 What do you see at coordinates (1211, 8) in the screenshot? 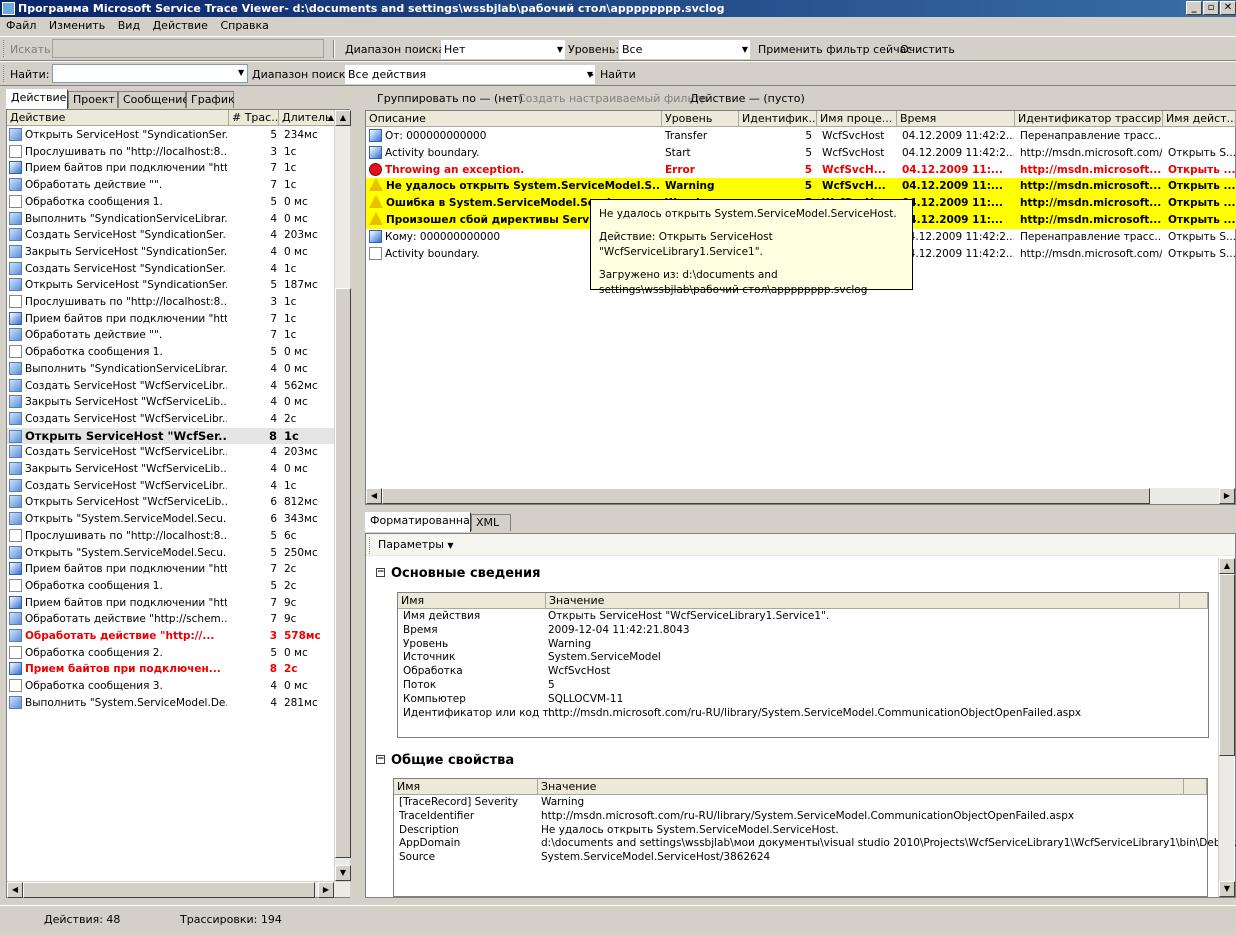
I see `maximize-button: ▫` at bounding box center [1211, 8].